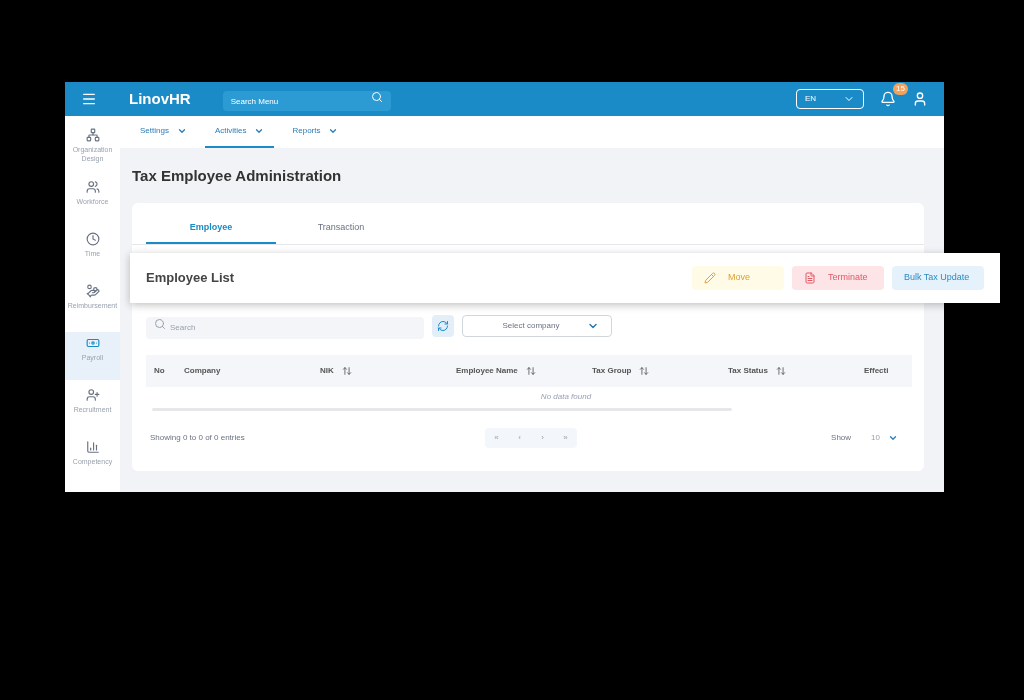  Describe the element at coordinates (239, 132) in the screenshot. I see `nav-tab: Activities` at that location.